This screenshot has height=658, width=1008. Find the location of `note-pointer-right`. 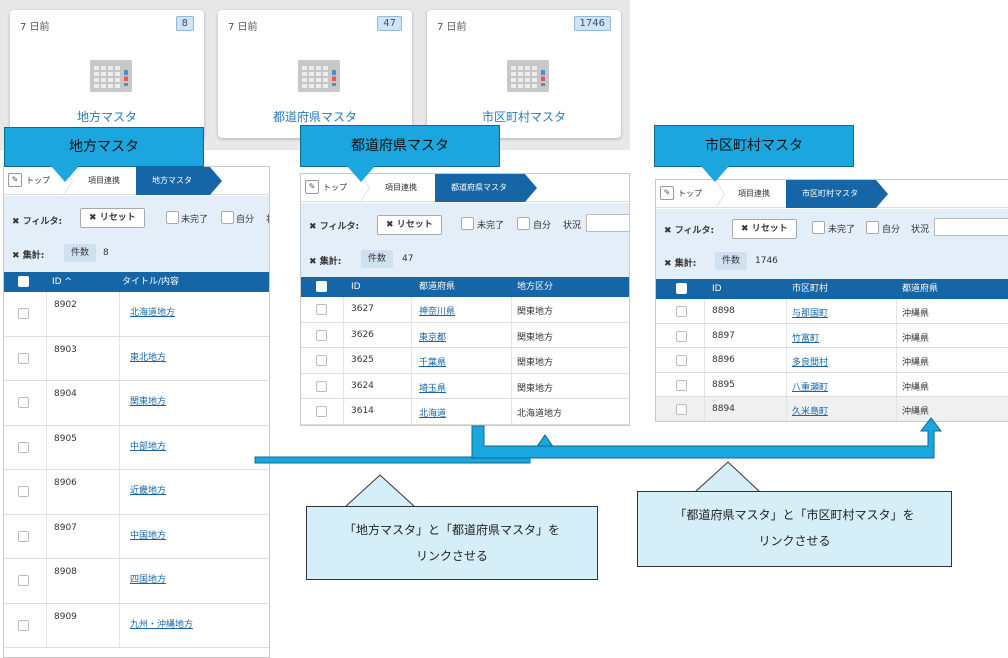

note-pointer-right is located at coordinates (727, 477).